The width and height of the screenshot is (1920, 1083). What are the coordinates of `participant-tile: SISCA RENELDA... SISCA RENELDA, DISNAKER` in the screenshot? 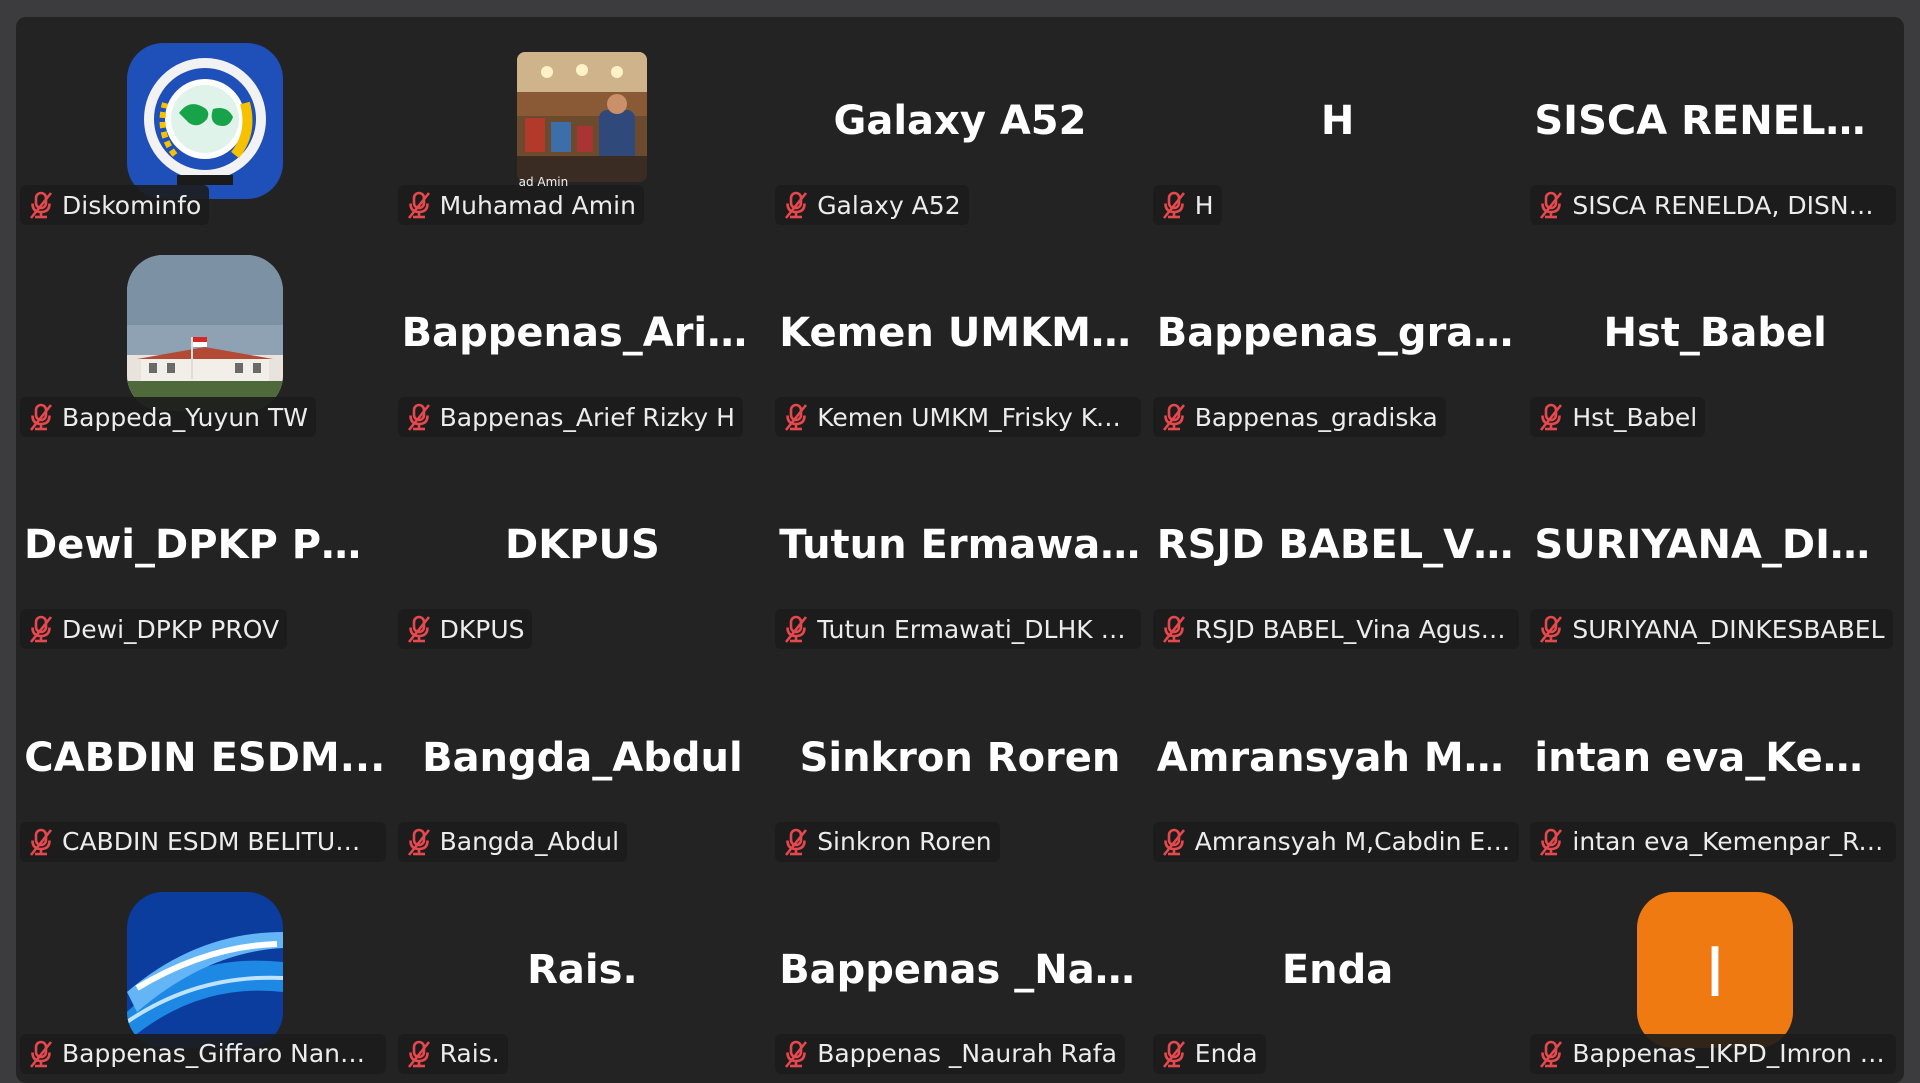 It's located at (1715, 123).